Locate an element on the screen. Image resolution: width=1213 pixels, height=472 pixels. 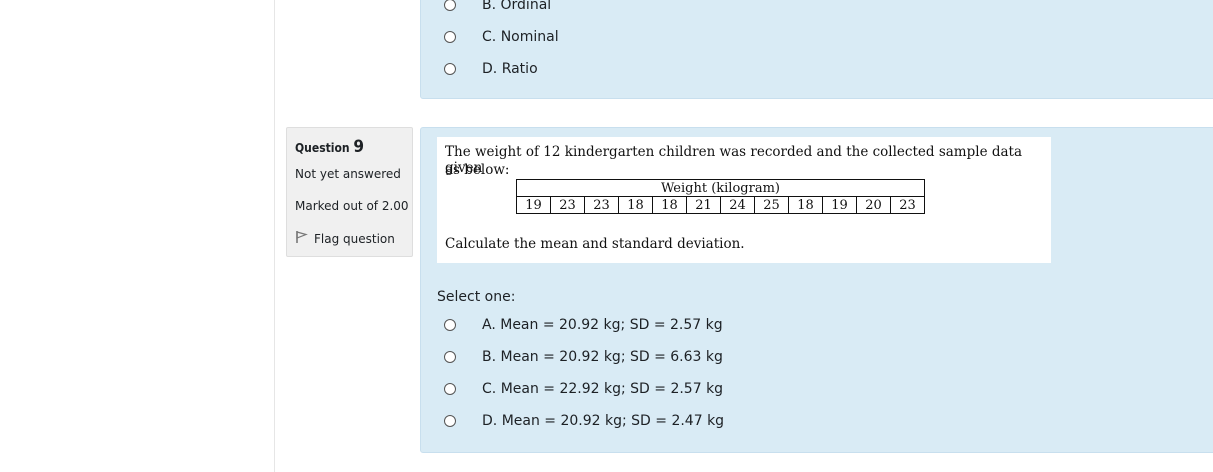
question-label: Question is located at coordinates (322, 148).